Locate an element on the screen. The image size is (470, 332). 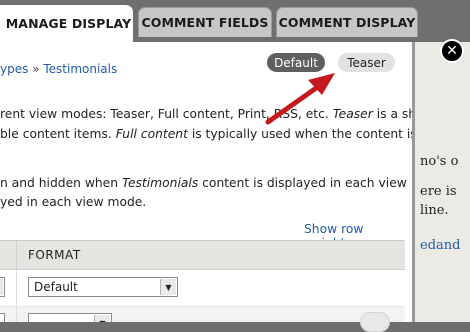
annotation-arrow-icon is located at coordinates (300, 99).